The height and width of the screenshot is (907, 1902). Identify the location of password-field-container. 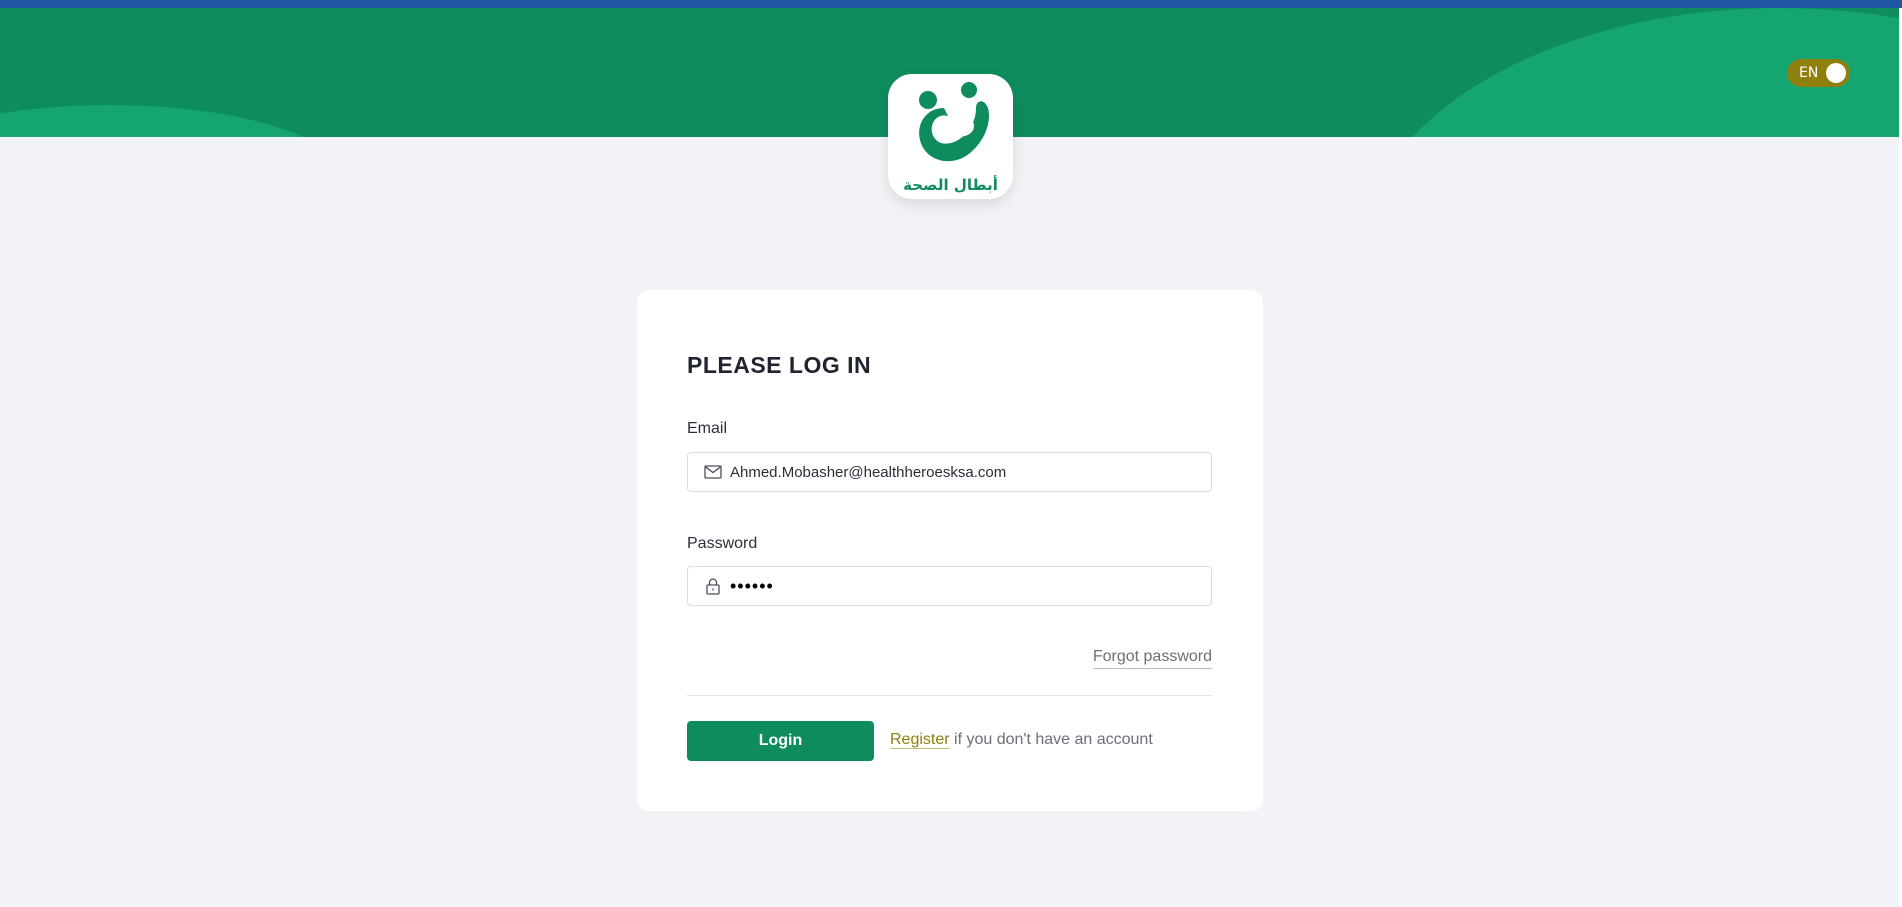
(949, 586).